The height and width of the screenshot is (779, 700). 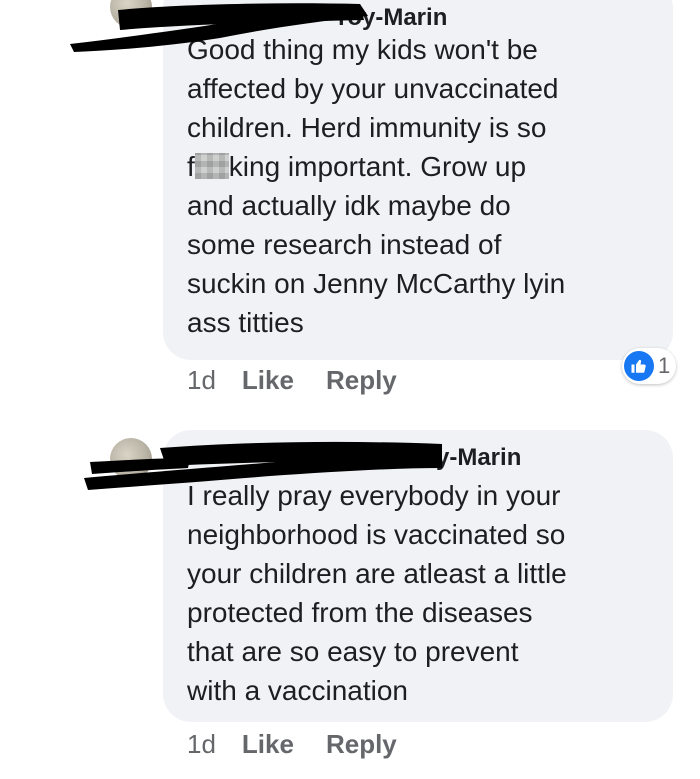 What do you see at coordinates (211, 166) in the screenshot?
I see `censored-word` at bounding box center [211, 166].